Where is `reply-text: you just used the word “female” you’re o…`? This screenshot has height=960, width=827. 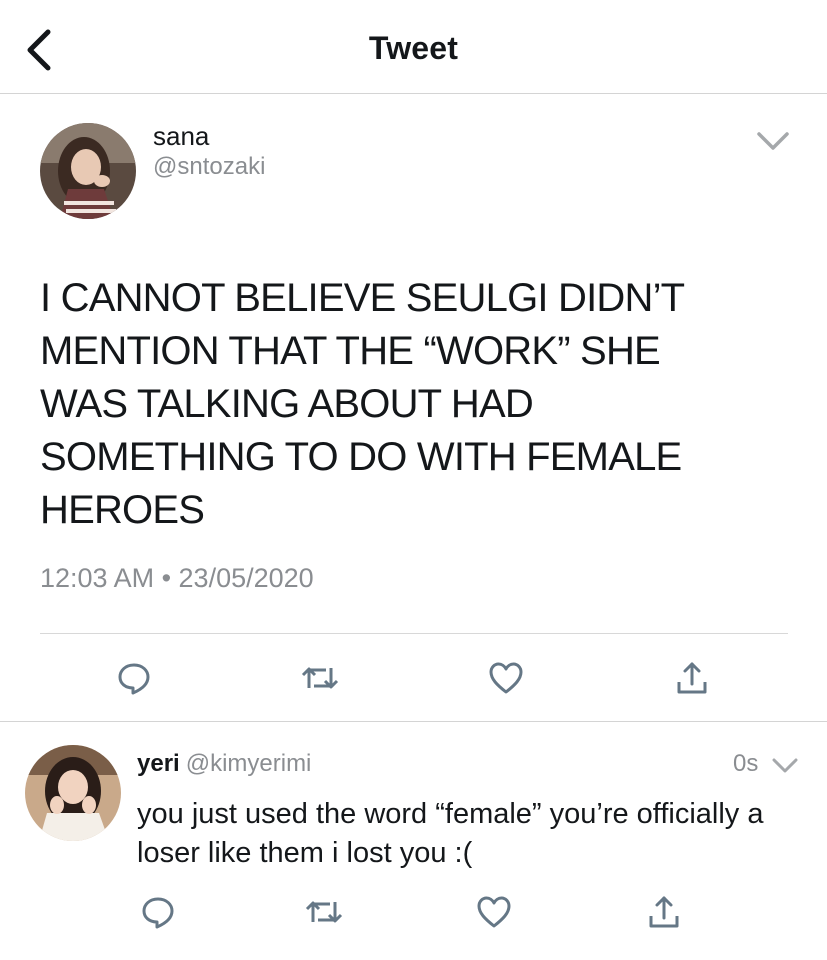 reply-text: you just used the word “female” you’re o… is located at coordinates (450, 833).